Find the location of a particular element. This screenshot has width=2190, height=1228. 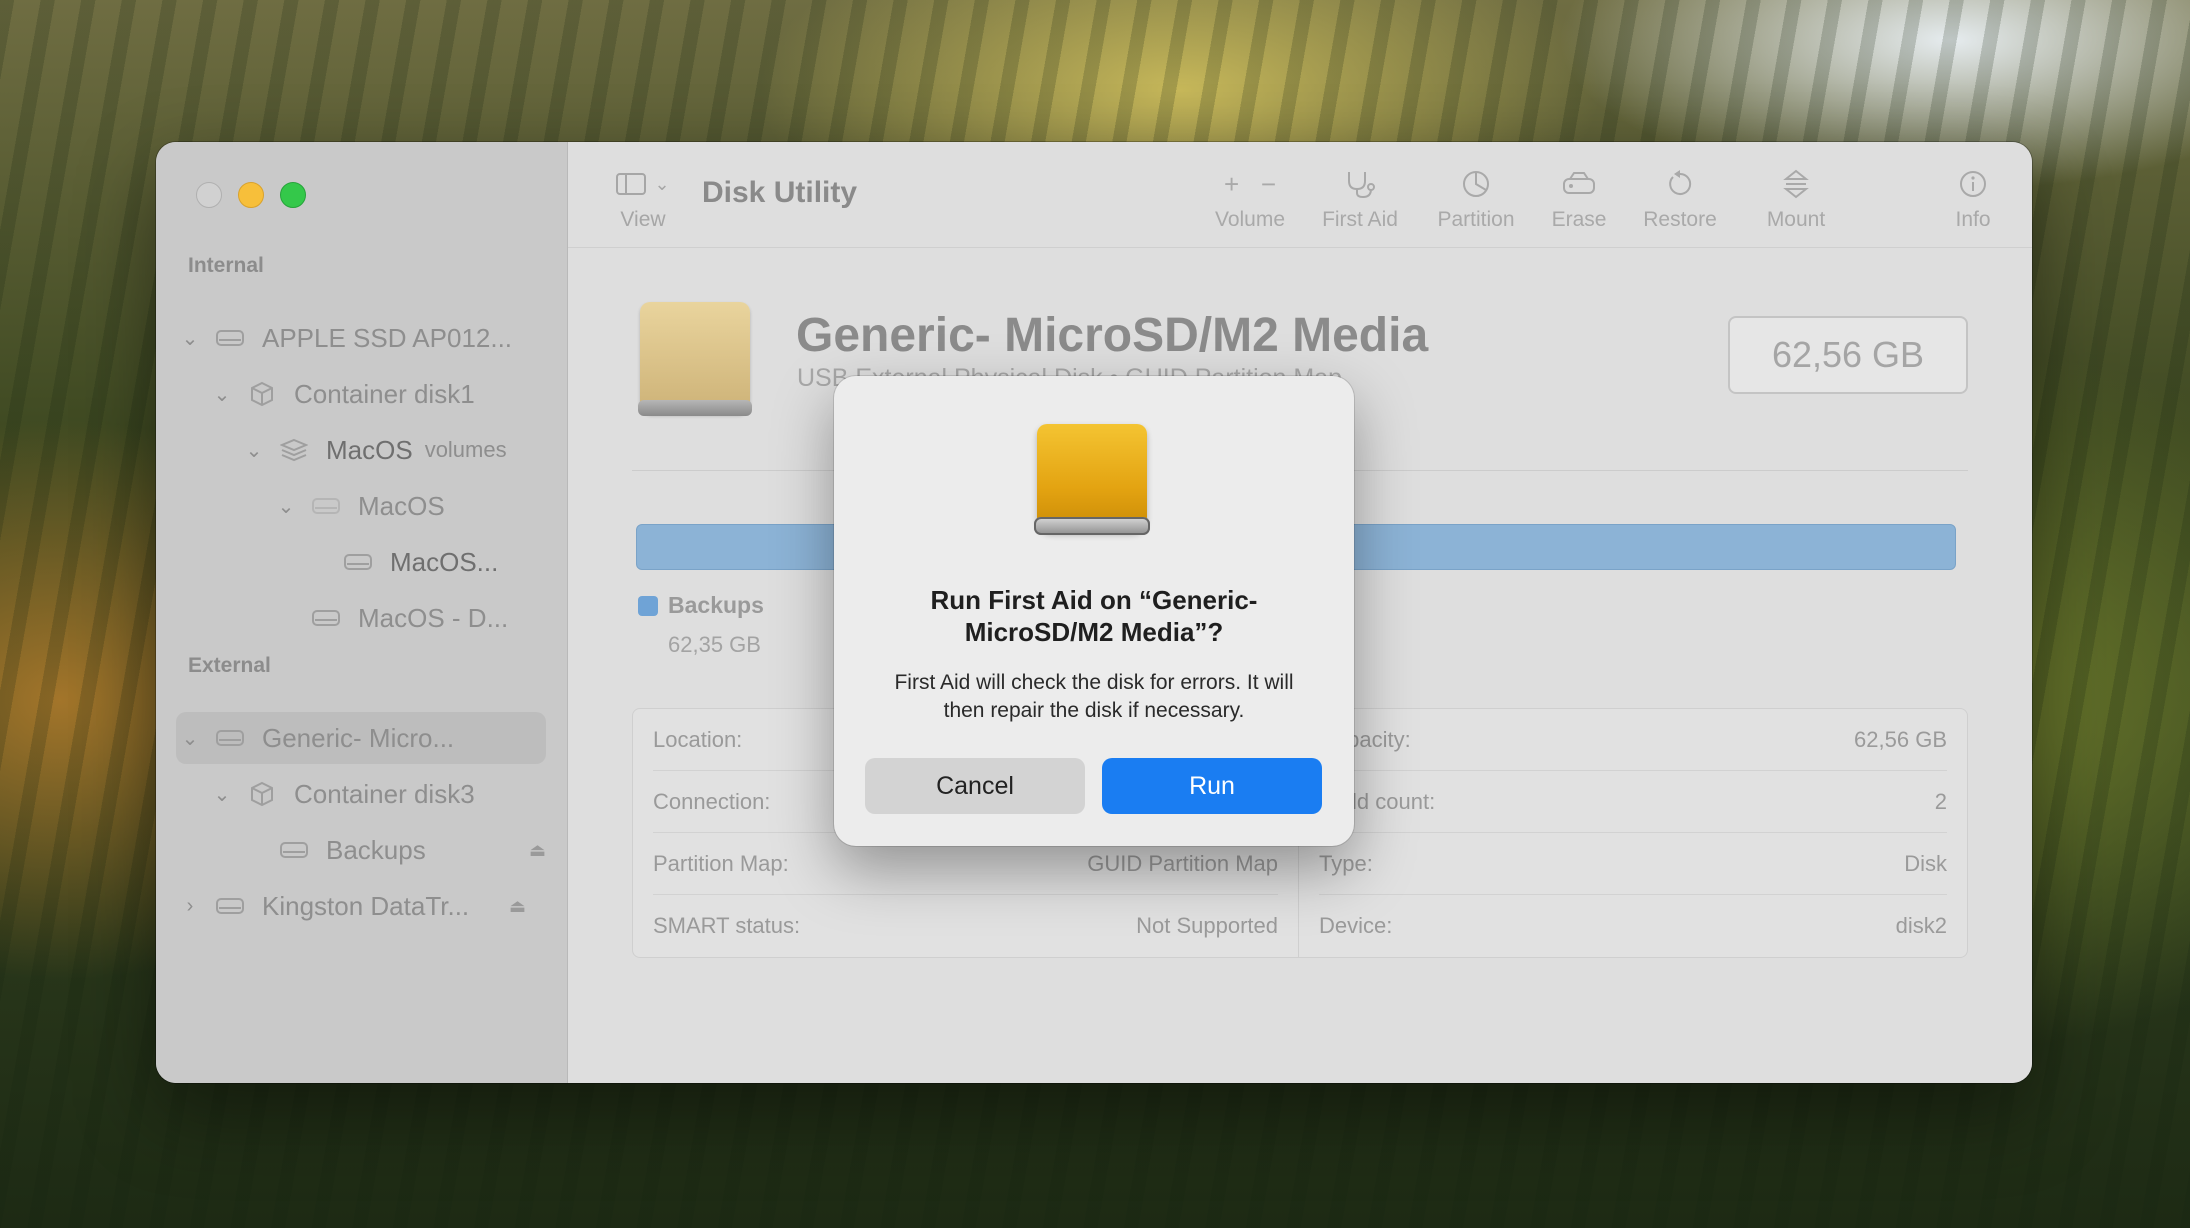

partition-button: Partition is located at coordinates (1476, 199).